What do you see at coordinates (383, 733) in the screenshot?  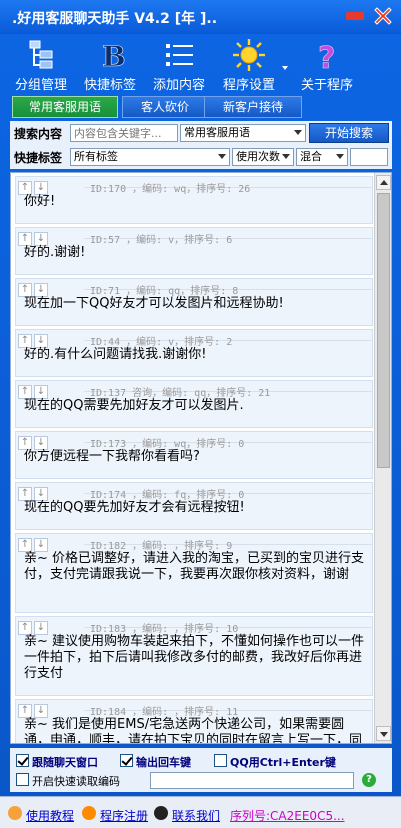 I see `scroll-down-icon` at bounding box center [383, 733].